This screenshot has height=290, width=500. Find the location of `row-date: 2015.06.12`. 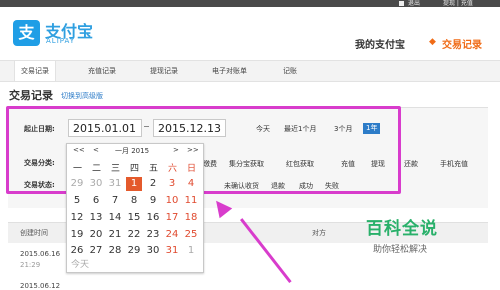

row-date: 2015.06.12 is located at coordinates (40, 286).